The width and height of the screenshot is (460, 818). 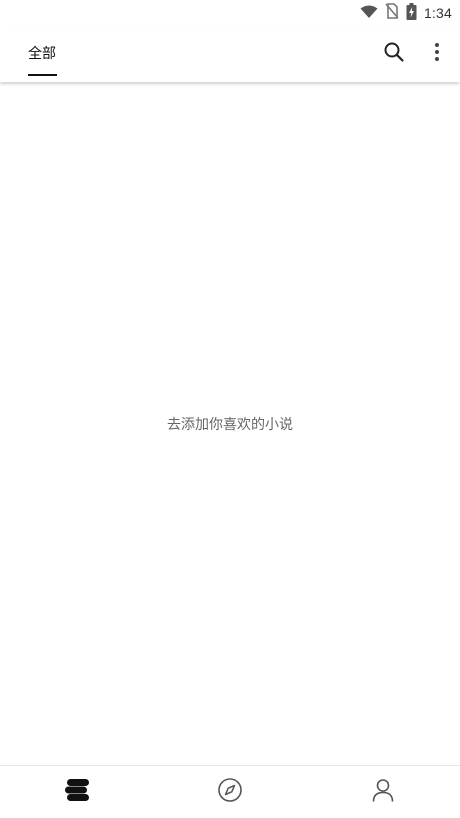 What do you see at coordinates (42, 75) in the screenshot?
I see `tab-indicator` at bounding box center [42, 75].